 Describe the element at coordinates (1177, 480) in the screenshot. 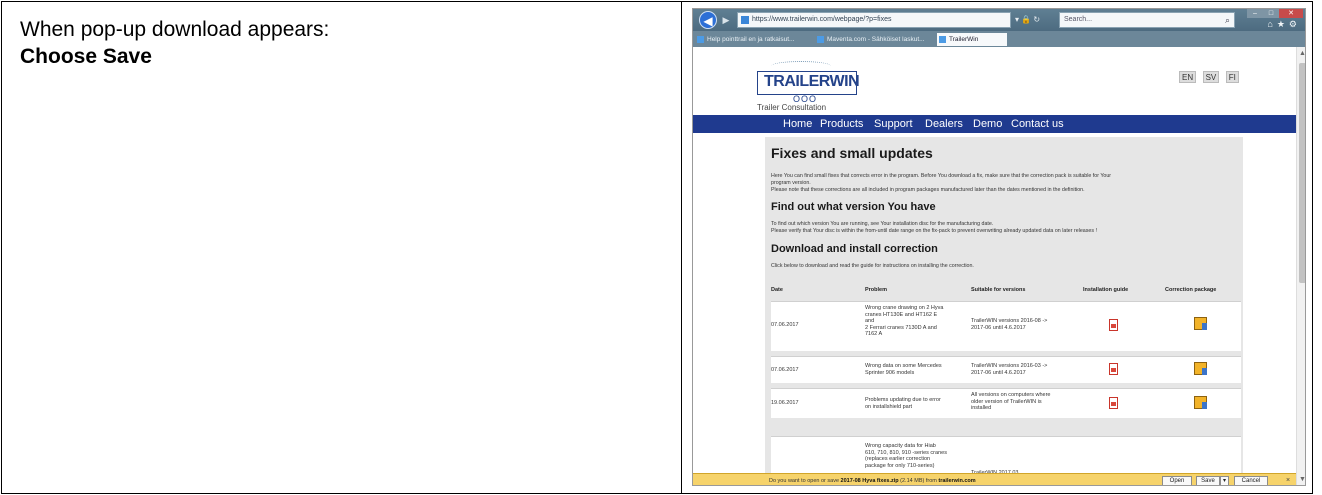

I see `open-button: Open` at that location.